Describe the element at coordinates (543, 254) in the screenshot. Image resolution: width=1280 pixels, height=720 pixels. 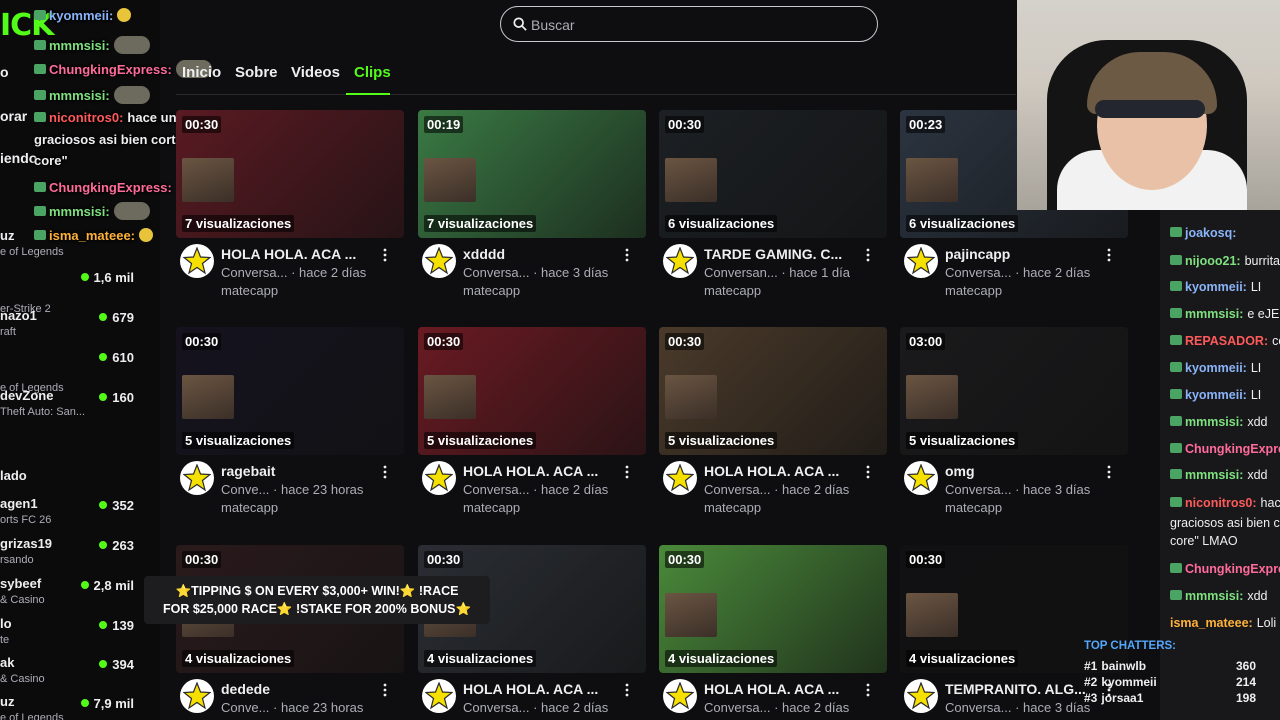
I see `clip-title: xdddd` at that location.